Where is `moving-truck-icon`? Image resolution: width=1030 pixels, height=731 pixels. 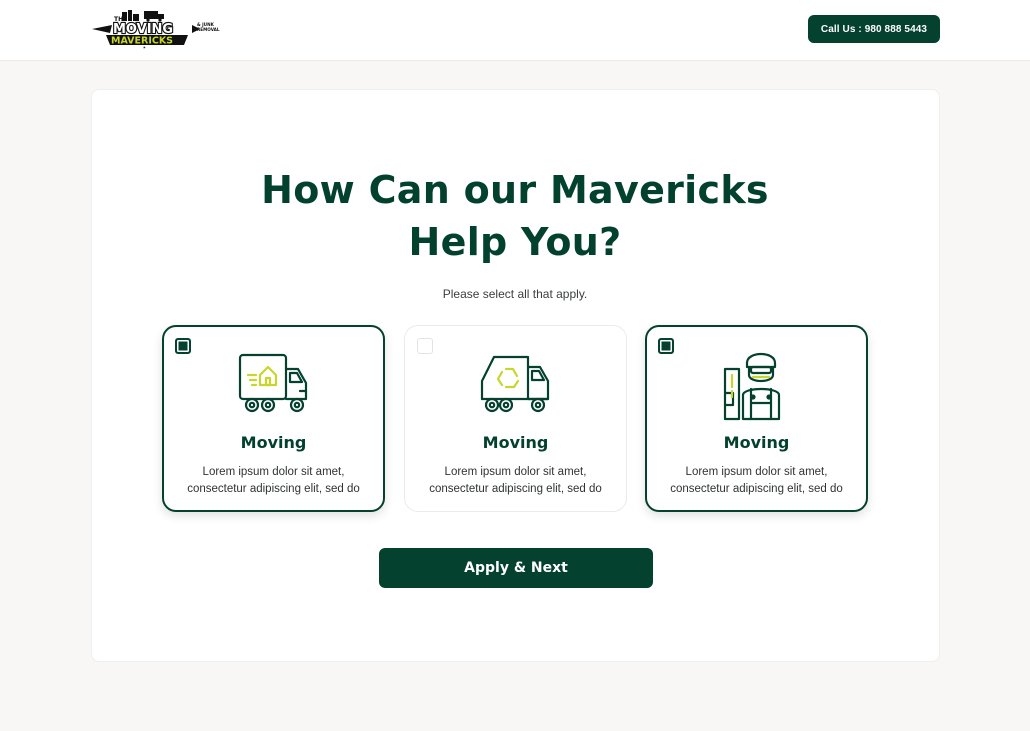 moving-truck-icon is located at coordinates (274, 383).